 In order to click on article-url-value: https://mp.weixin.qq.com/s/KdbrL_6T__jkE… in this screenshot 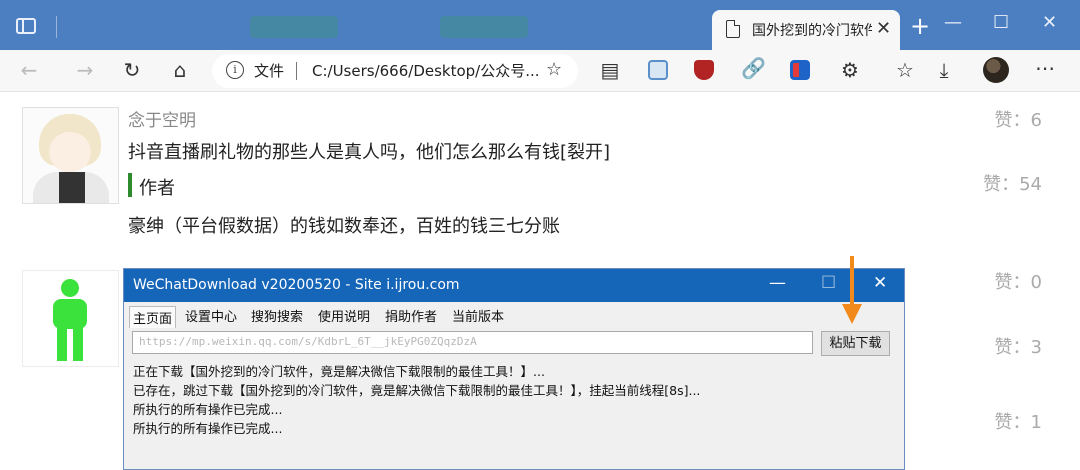, I will do `click(308, 341)`.